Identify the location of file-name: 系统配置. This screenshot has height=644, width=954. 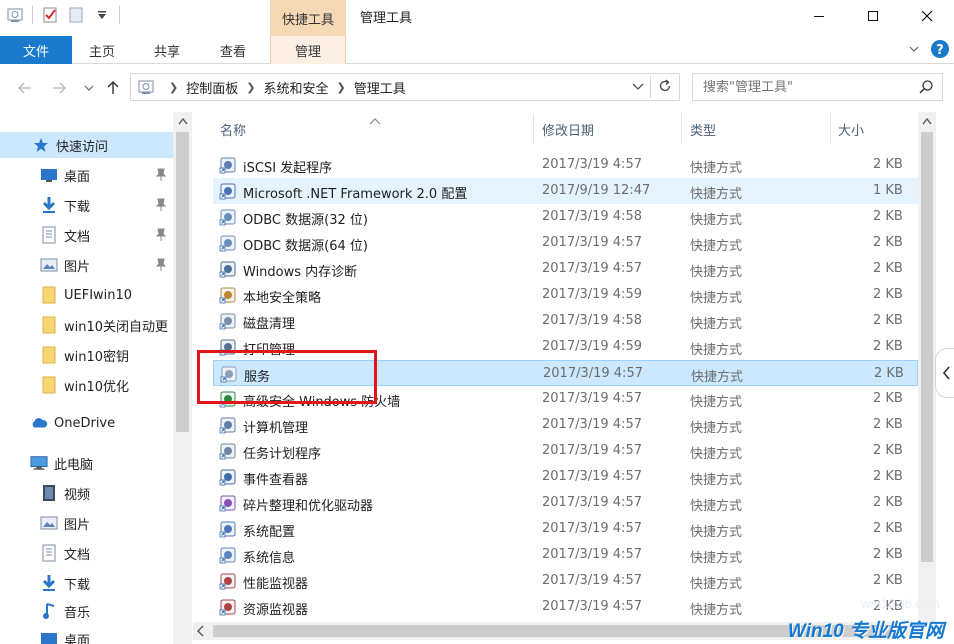
(269, 532).